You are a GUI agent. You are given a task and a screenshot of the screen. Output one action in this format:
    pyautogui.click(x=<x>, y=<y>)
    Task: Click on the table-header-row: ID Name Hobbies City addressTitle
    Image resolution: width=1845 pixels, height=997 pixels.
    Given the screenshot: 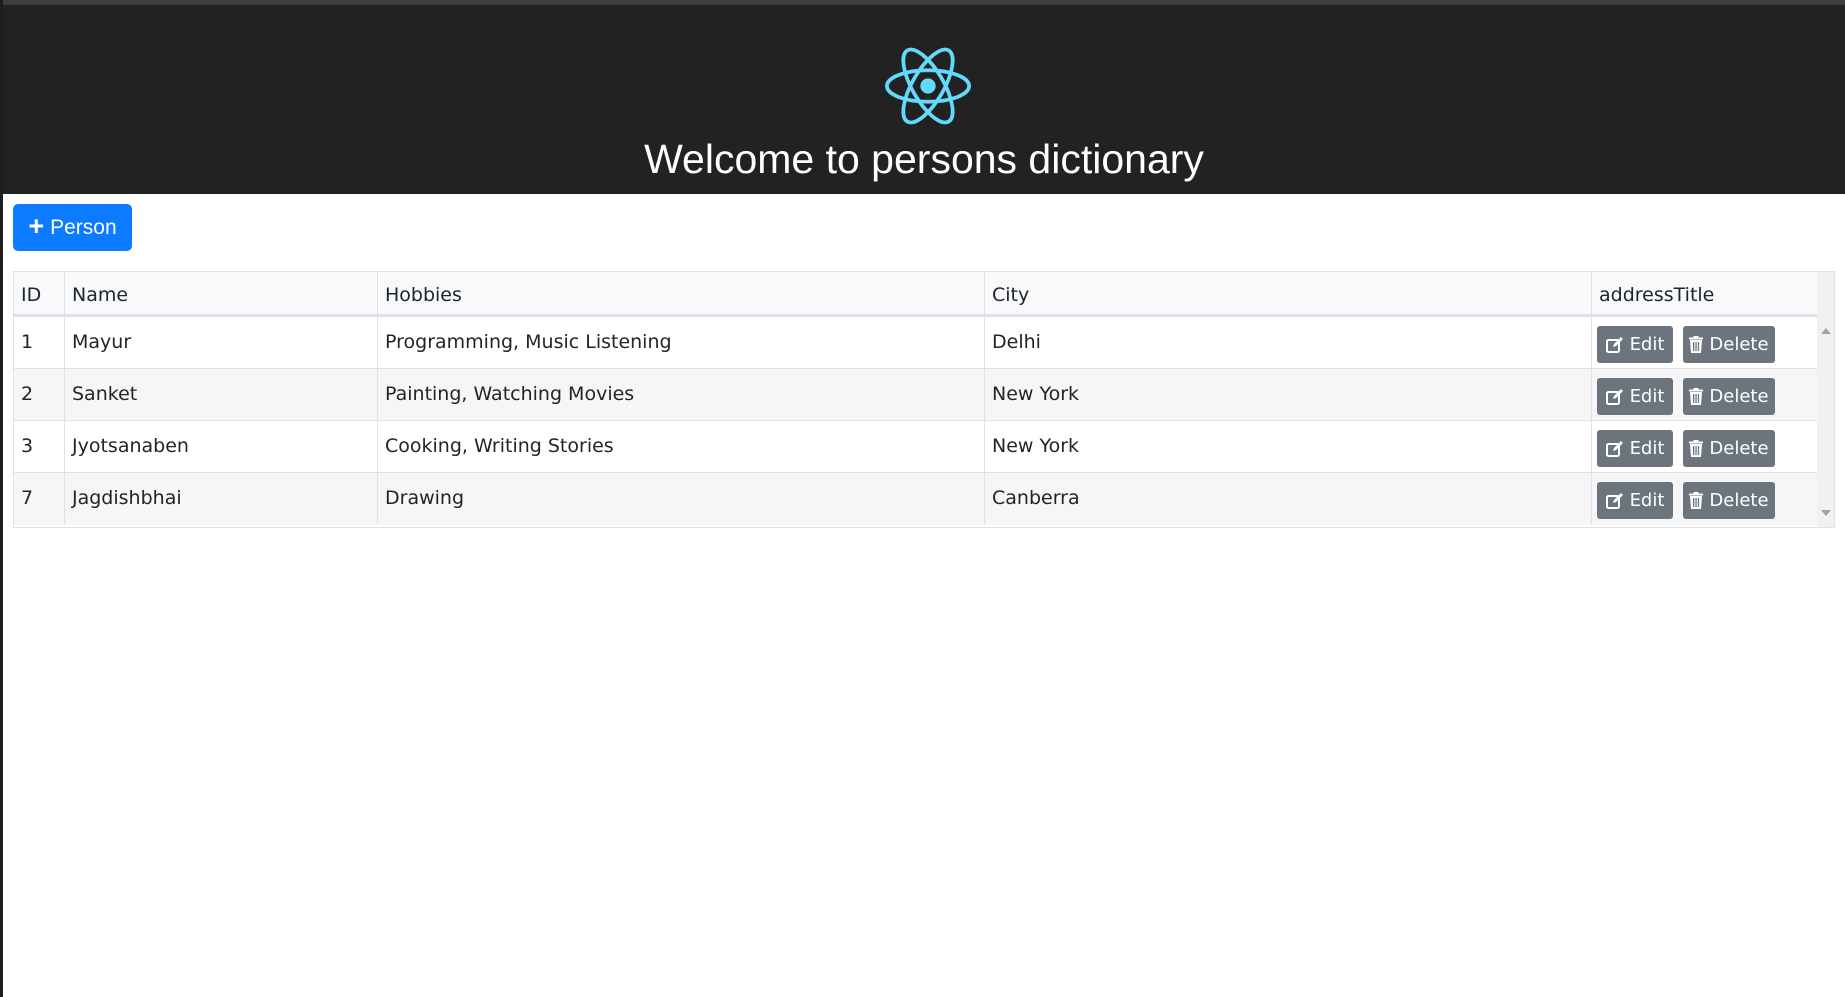 What is the action you would take?
    pyautogui.click(x=915, y=294)
    